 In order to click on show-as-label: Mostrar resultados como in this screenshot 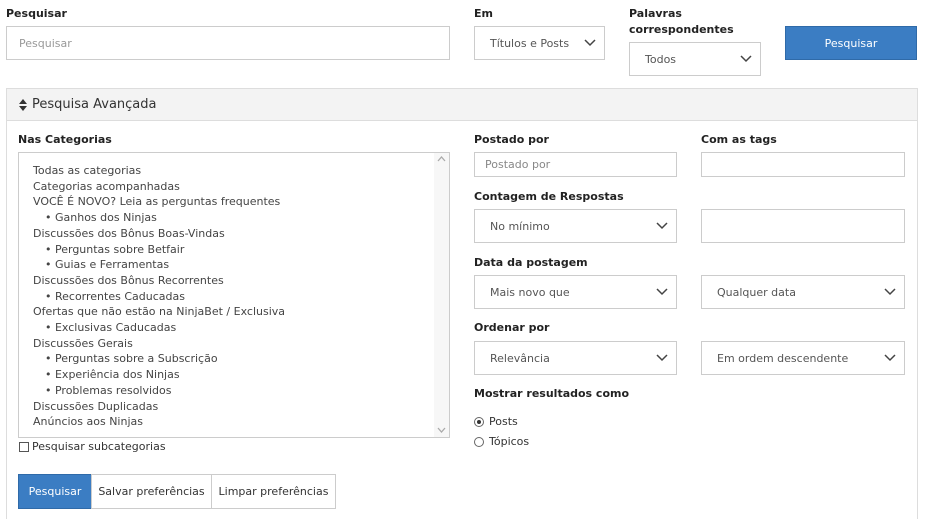, I will do `click(552, 393)`.